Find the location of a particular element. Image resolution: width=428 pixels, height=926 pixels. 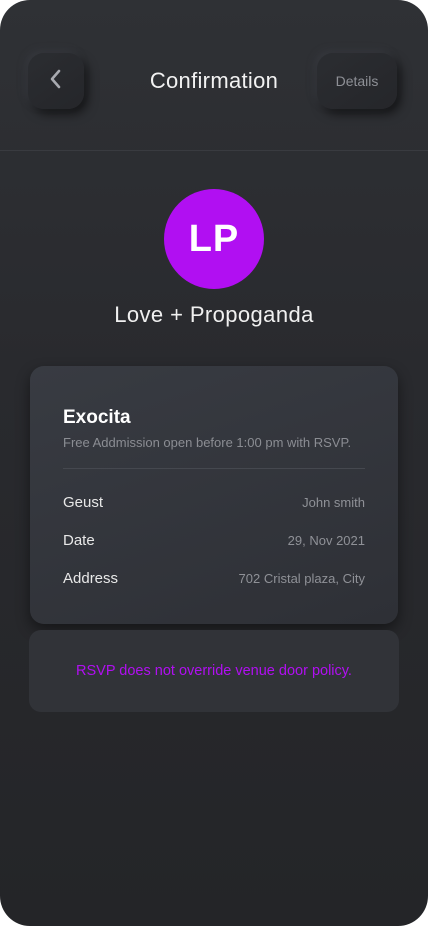

details-button-label: Details is located at coordinates (357, 81).